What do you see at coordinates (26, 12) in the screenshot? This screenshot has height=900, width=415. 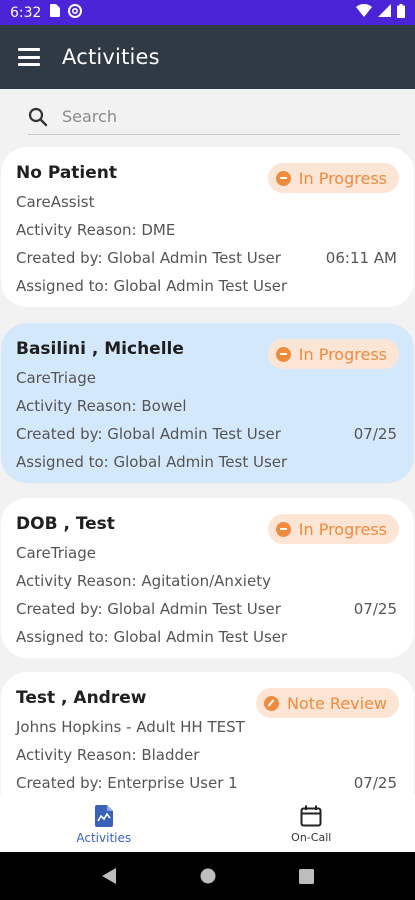 I see `status-time: 6:32` at bounding box center [26, 12].